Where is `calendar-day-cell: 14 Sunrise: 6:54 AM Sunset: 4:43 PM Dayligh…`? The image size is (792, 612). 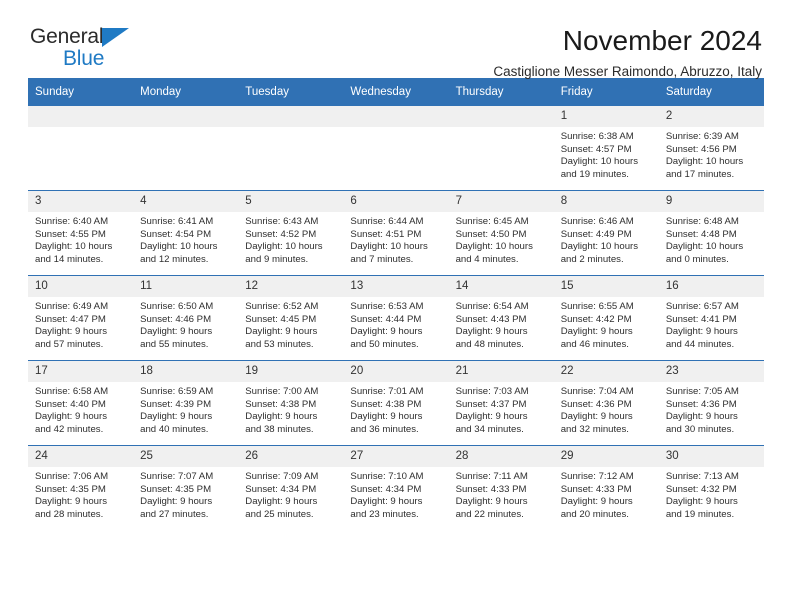
calendar-day-cell: 14 Sunrise: 6:54 AM Sunset: 4:43 PM Dayligh… is located at coordinates (501, 318).